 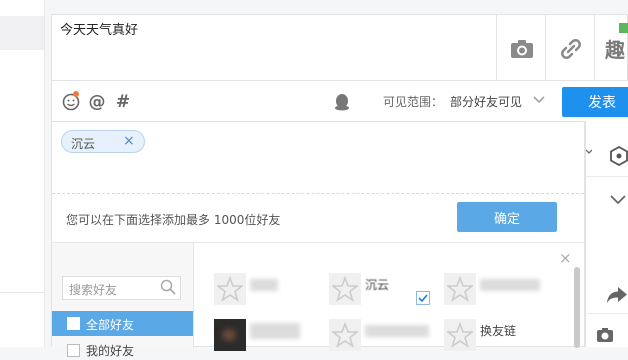 What do you see at coordinates (168, 287) in the screenshot?
I see `search-icon` at bounding box center [168, 287].